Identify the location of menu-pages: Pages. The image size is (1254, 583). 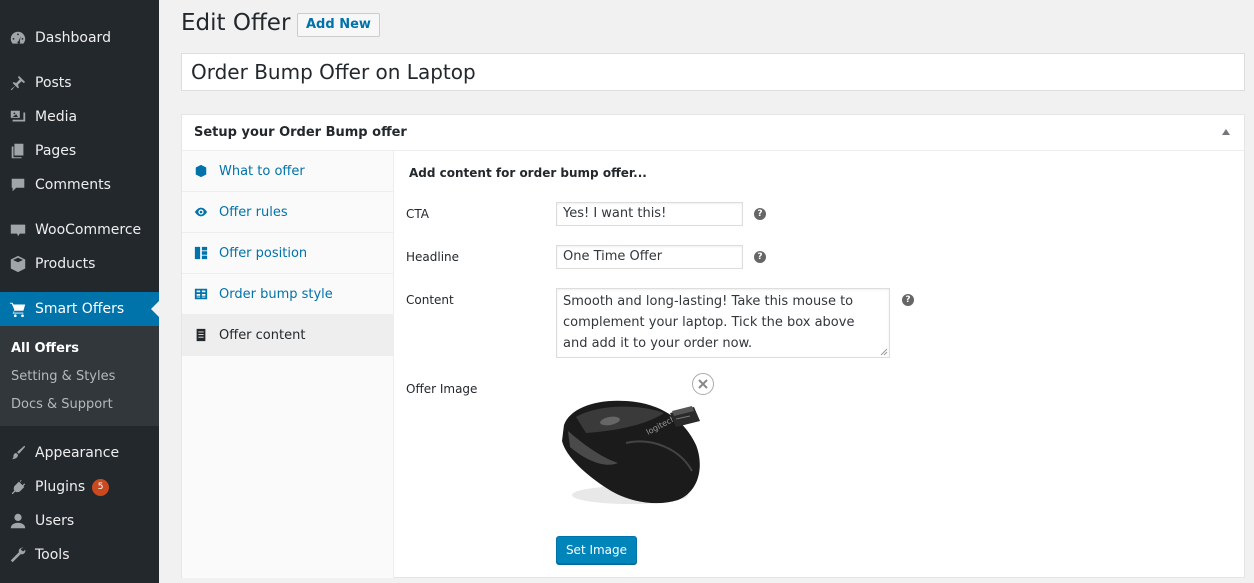
(79, 151).